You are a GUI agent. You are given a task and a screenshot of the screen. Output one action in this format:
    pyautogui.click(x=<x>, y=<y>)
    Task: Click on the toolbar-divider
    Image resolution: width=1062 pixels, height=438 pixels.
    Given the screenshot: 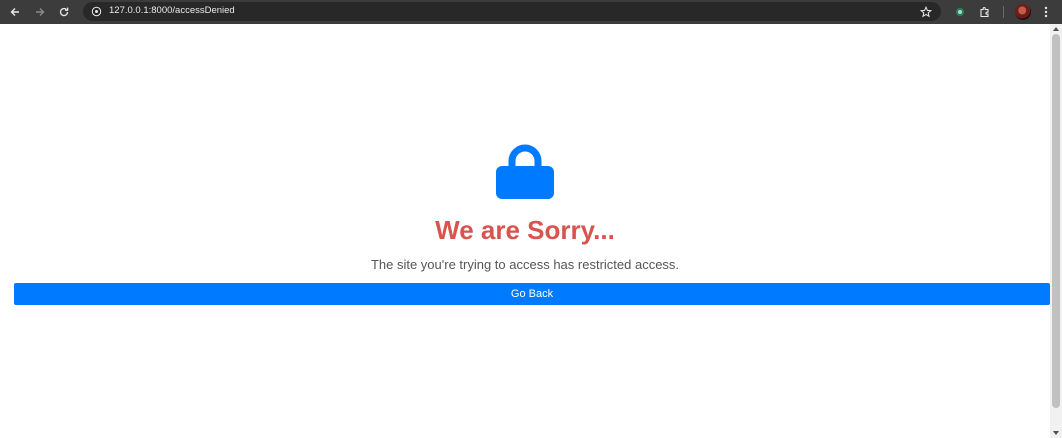 What is the action you would take?
    pyautogui.click(x=1003, y=12)
    